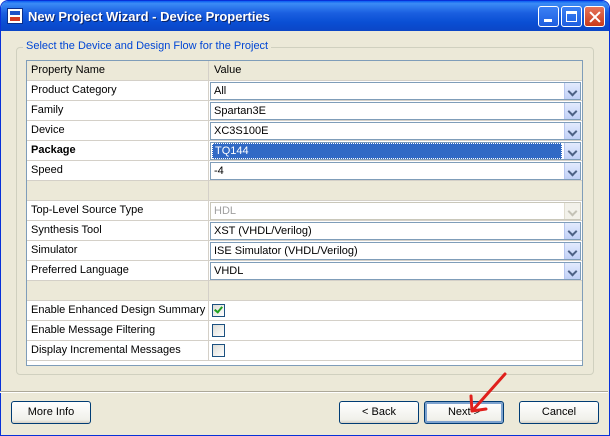  I want to click on enhanced-design-summary-checkbox, so click(218, 310).